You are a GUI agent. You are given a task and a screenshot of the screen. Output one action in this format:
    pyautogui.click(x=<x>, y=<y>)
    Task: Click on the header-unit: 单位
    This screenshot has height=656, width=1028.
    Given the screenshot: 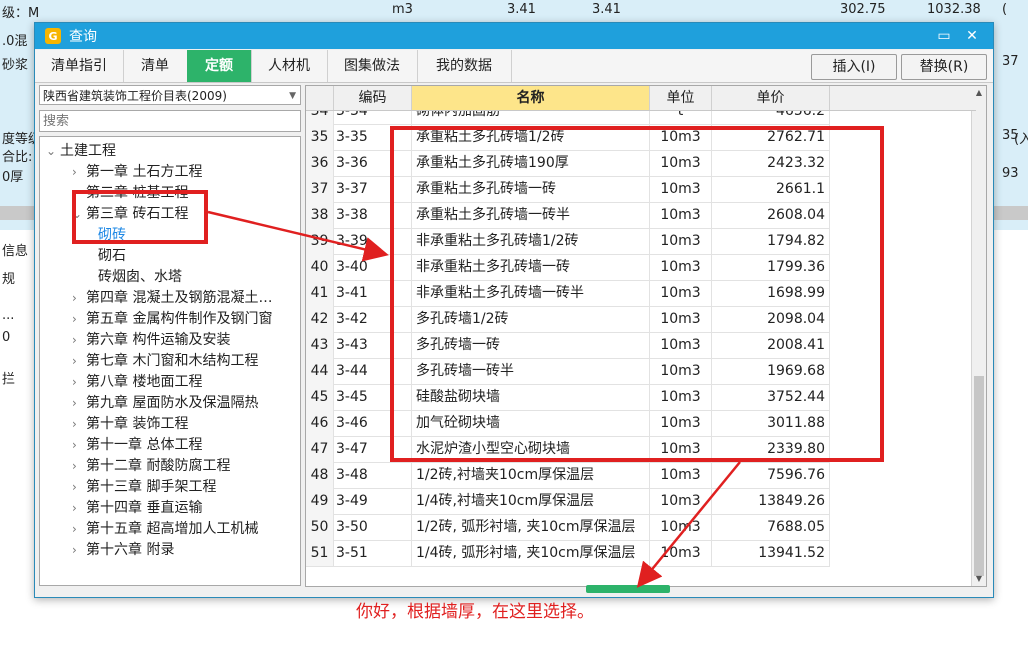 What is the action you would take?
    pyautogui.click(x=681, y=98)
    